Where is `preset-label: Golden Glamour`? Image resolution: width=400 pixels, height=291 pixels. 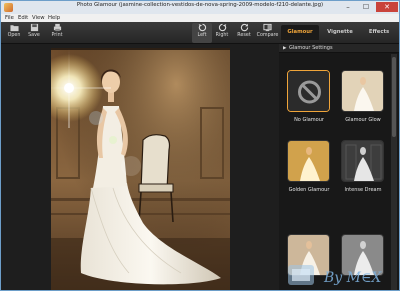
preset-label: Golden Glamour is located at coordinates (309, 190).